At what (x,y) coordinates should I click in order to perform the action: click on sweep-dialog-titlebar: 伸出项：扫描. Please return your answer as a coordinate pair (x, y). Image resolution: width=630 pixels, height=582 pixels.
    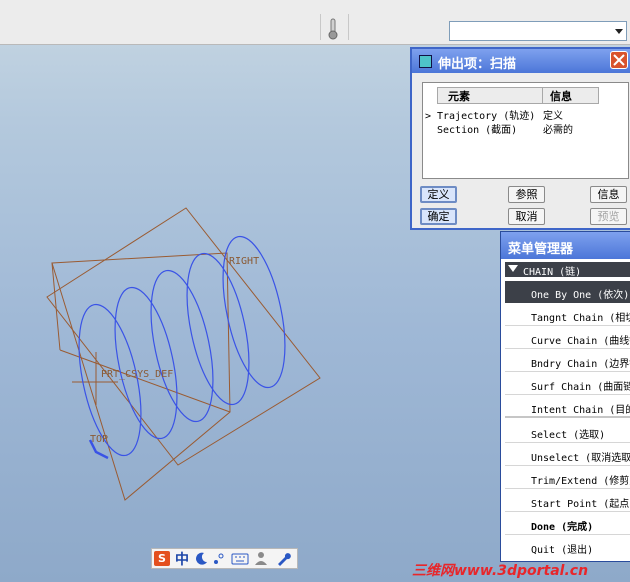
    Looking at the image, I should click on (521, 61).